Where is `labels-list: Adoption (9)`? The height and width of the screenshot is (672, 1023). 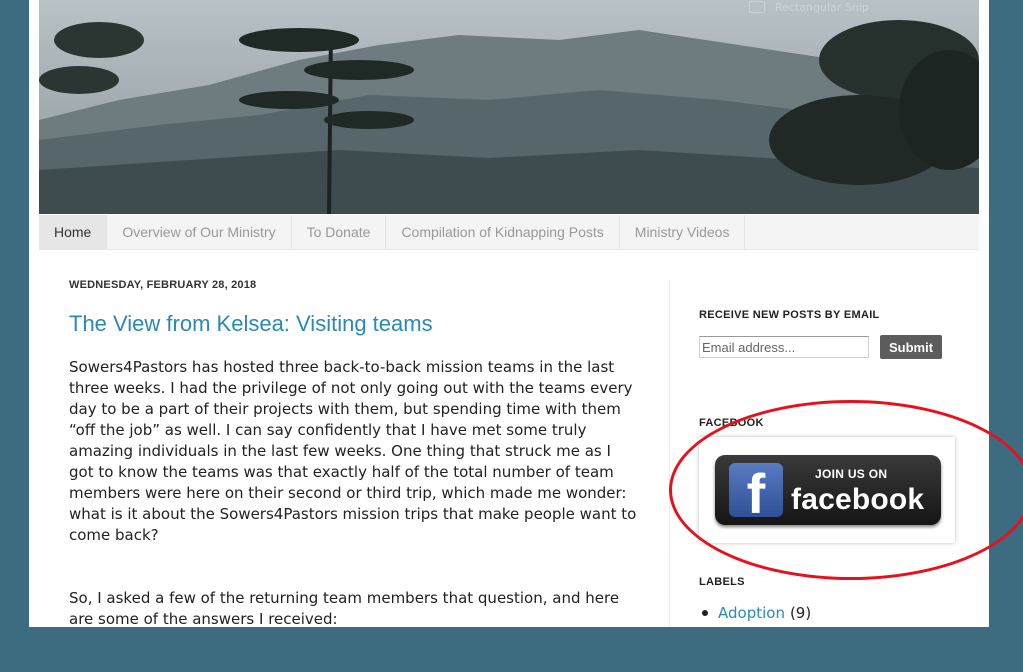 labels-list: Adoption (9) is located at coordinates (834, 613).